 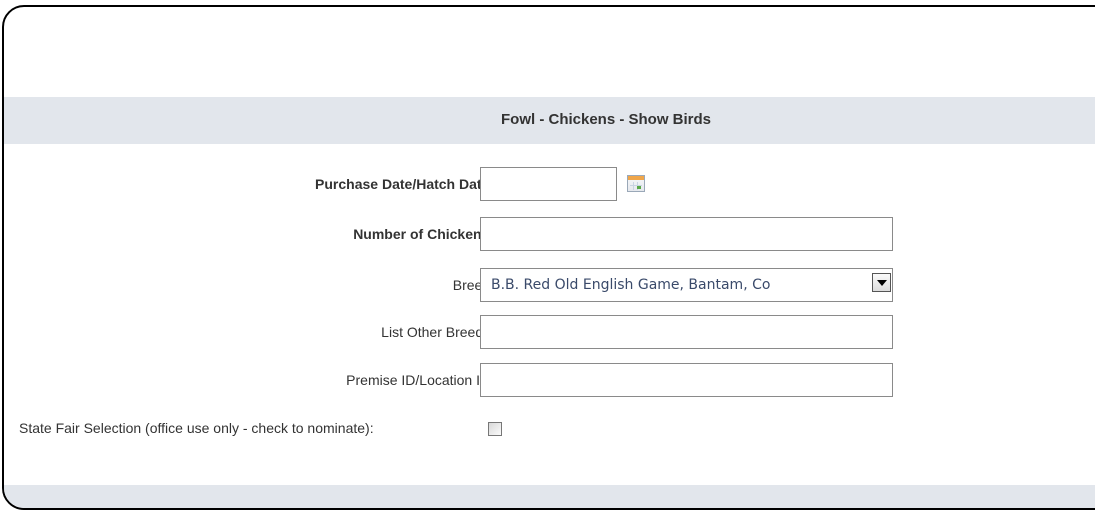 I want to click on chevron-down-icon, so click(x=881, y=282).